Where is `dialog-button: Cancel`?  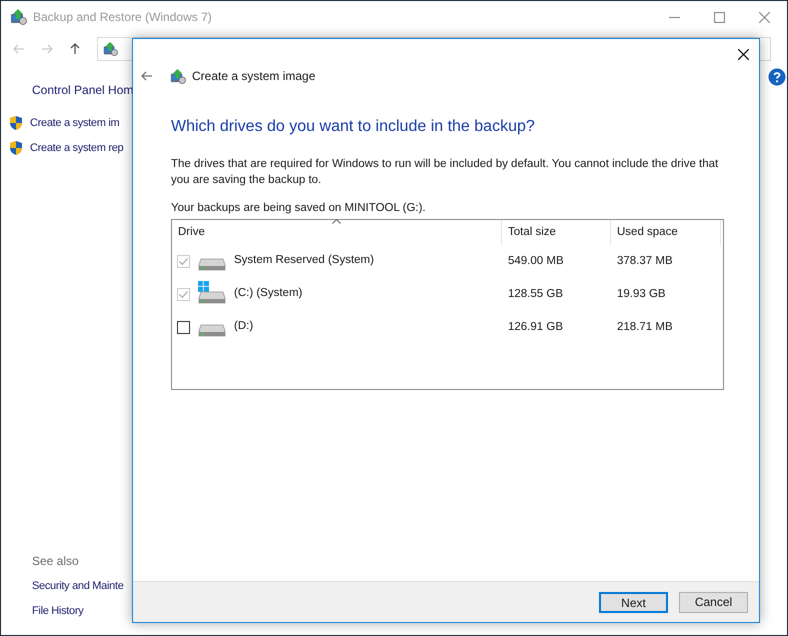 dialog-button: Cancel is located at coordinates (713, 602).